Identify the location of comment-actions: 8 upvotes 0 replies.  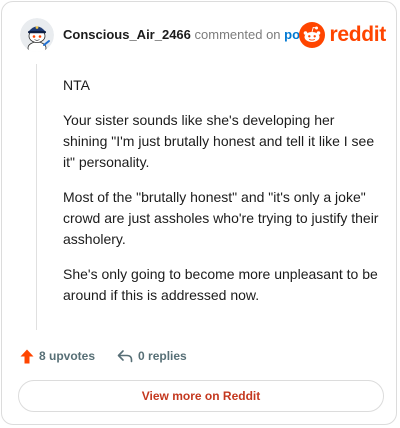
(103, 356).